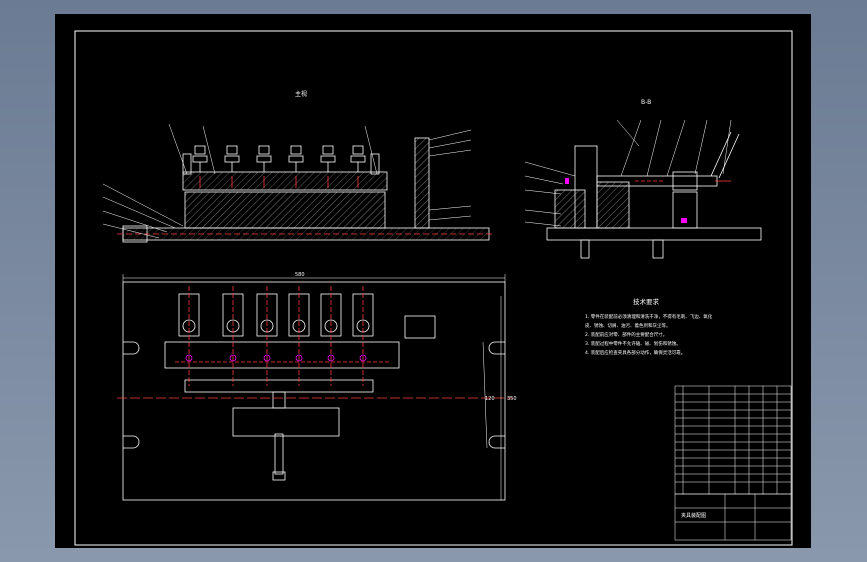 The width and height of the screenshot is (867, 562). Describe the element at coordinates (276, 315) in the screenshot. I see `plan-clamp-heads` at that location.